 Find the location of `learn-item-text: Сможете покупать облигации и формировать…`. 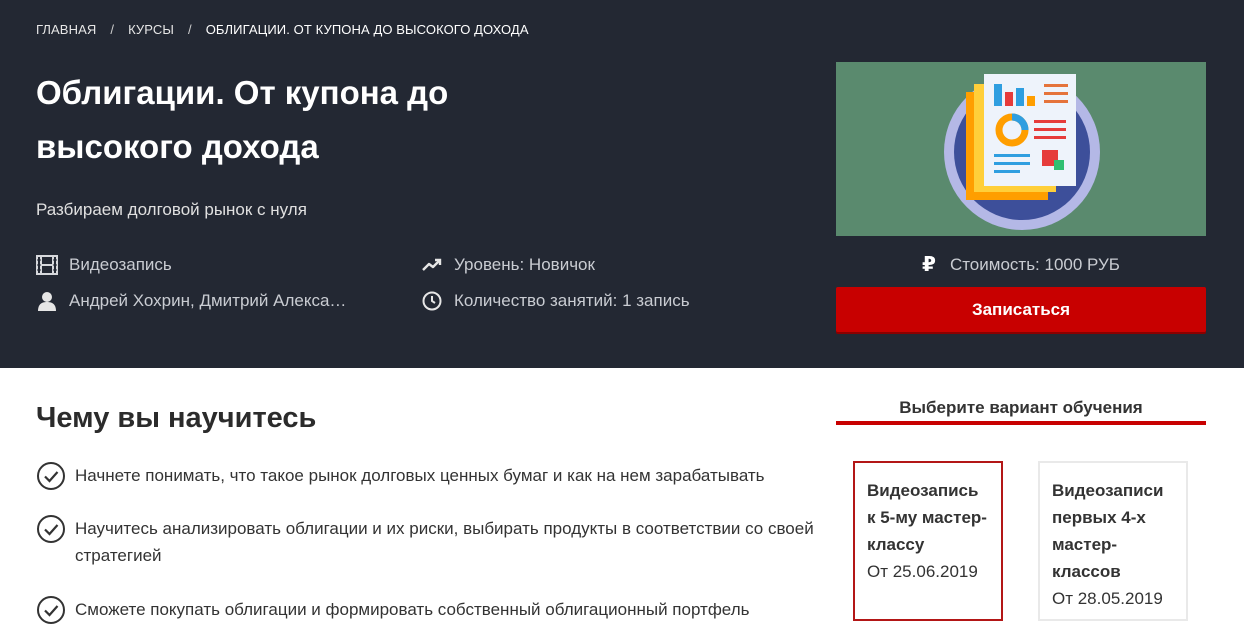

learn-item-text: Сможете покупать облигации и формировать… is located at coordinates (412, 609).